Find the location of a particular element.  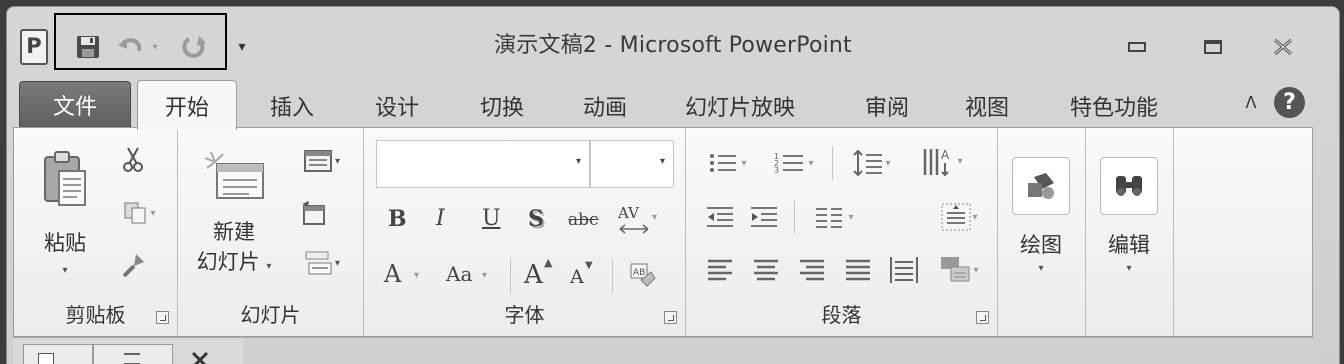

layout-icon is located at coordinates (317, 161).